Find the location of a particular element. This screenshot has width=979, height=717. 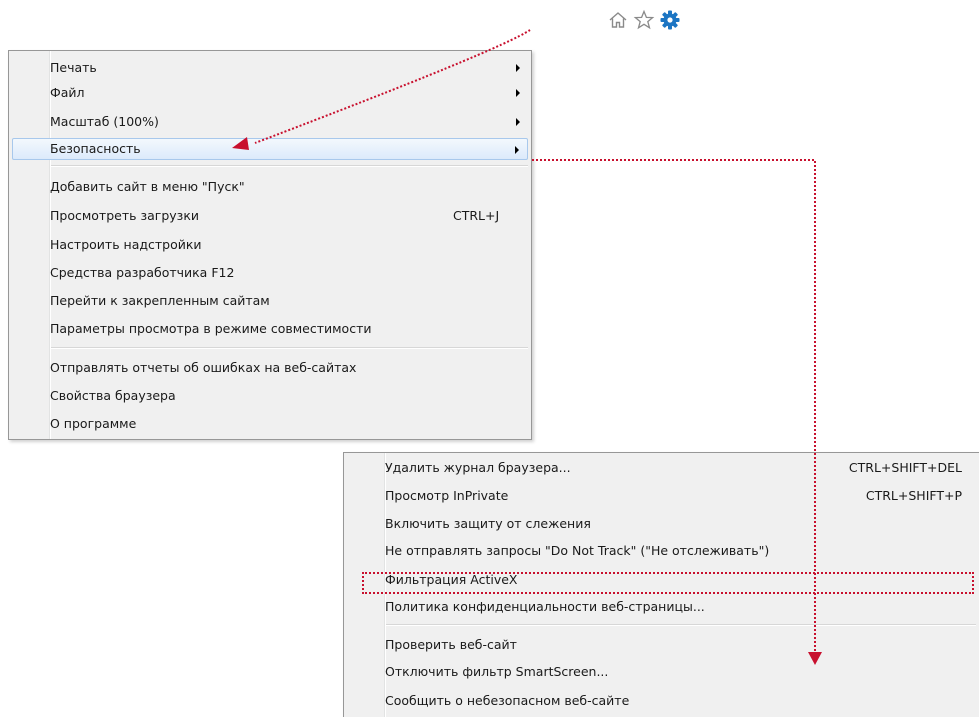

arrow-gear-to-security is located at coordinates (392, 86).